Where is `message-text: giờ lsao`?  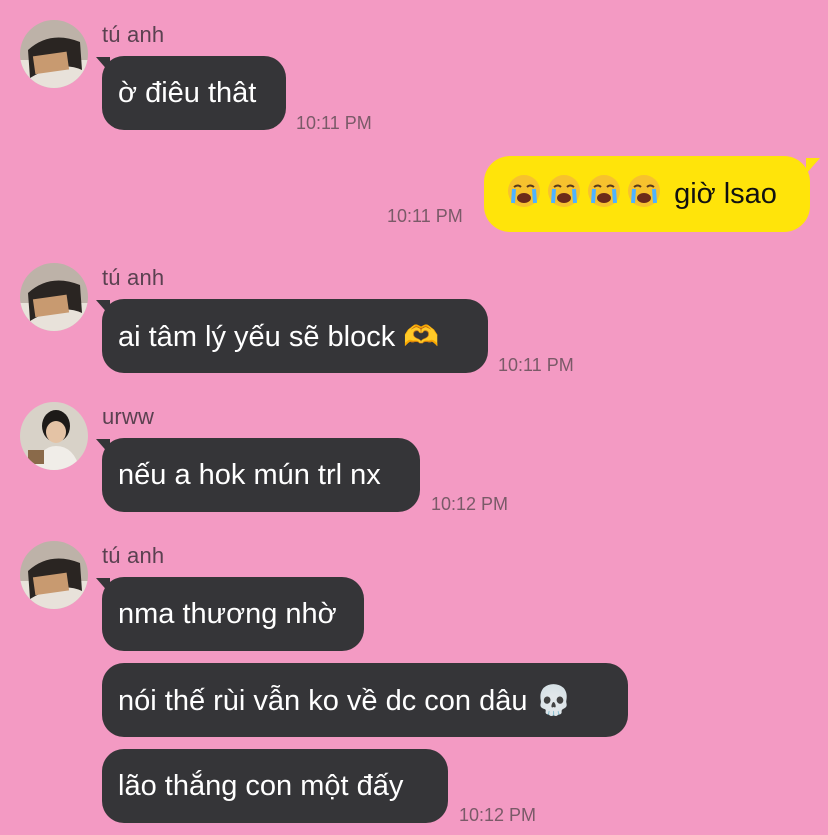
message-text: giờ lsao is located at coordinates (725, 194).